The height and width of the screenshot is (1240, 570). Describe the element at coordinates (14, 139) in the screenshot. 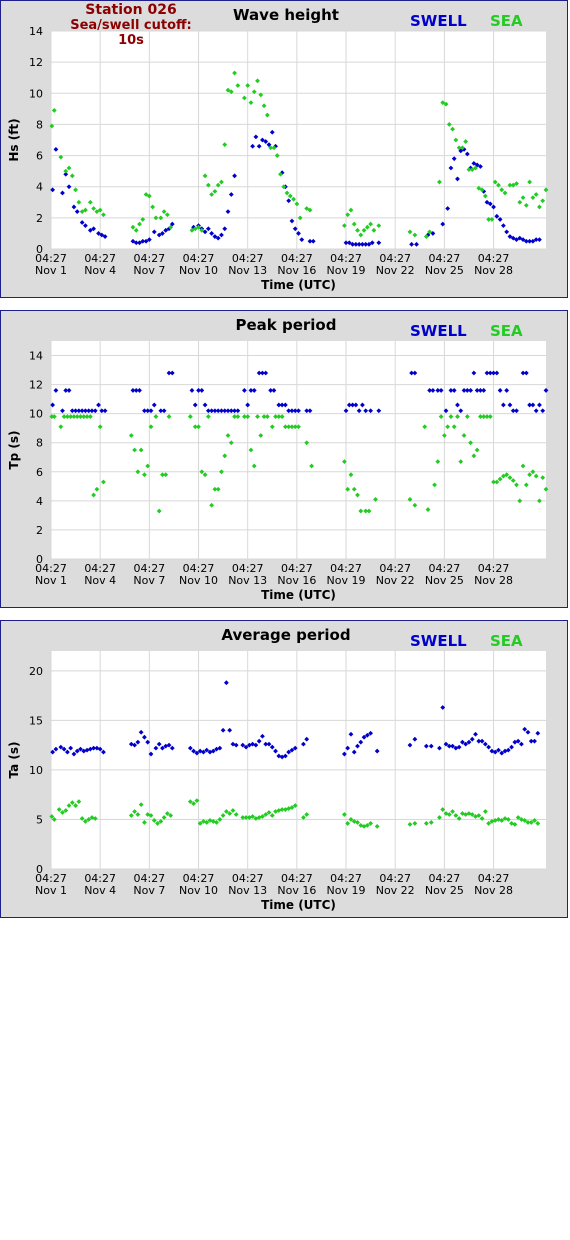

I see `y-axis-label: Hs (ft)` at that location.